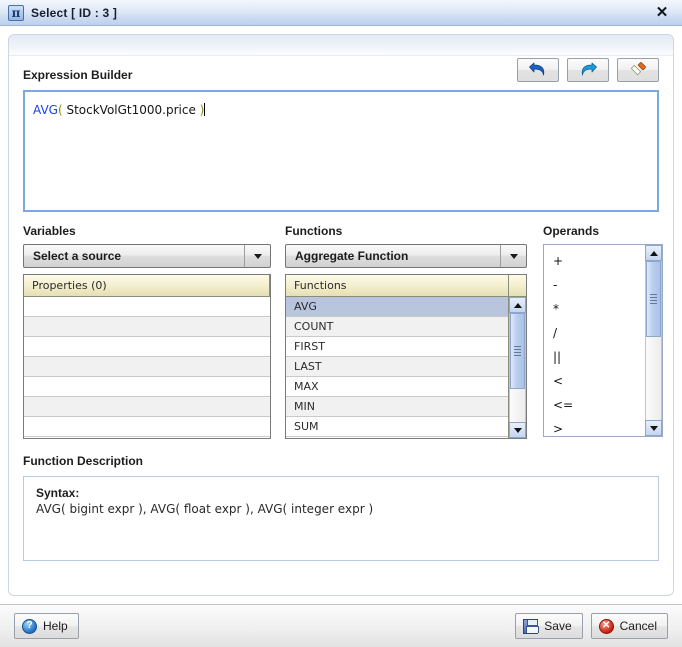 Image resolution: width=682 pixels, height=647 pixels. What do you see at coordinates (83, 461) in the screenshot?
I see `function-description-title: Function Description` at bounding box center [83, 461].